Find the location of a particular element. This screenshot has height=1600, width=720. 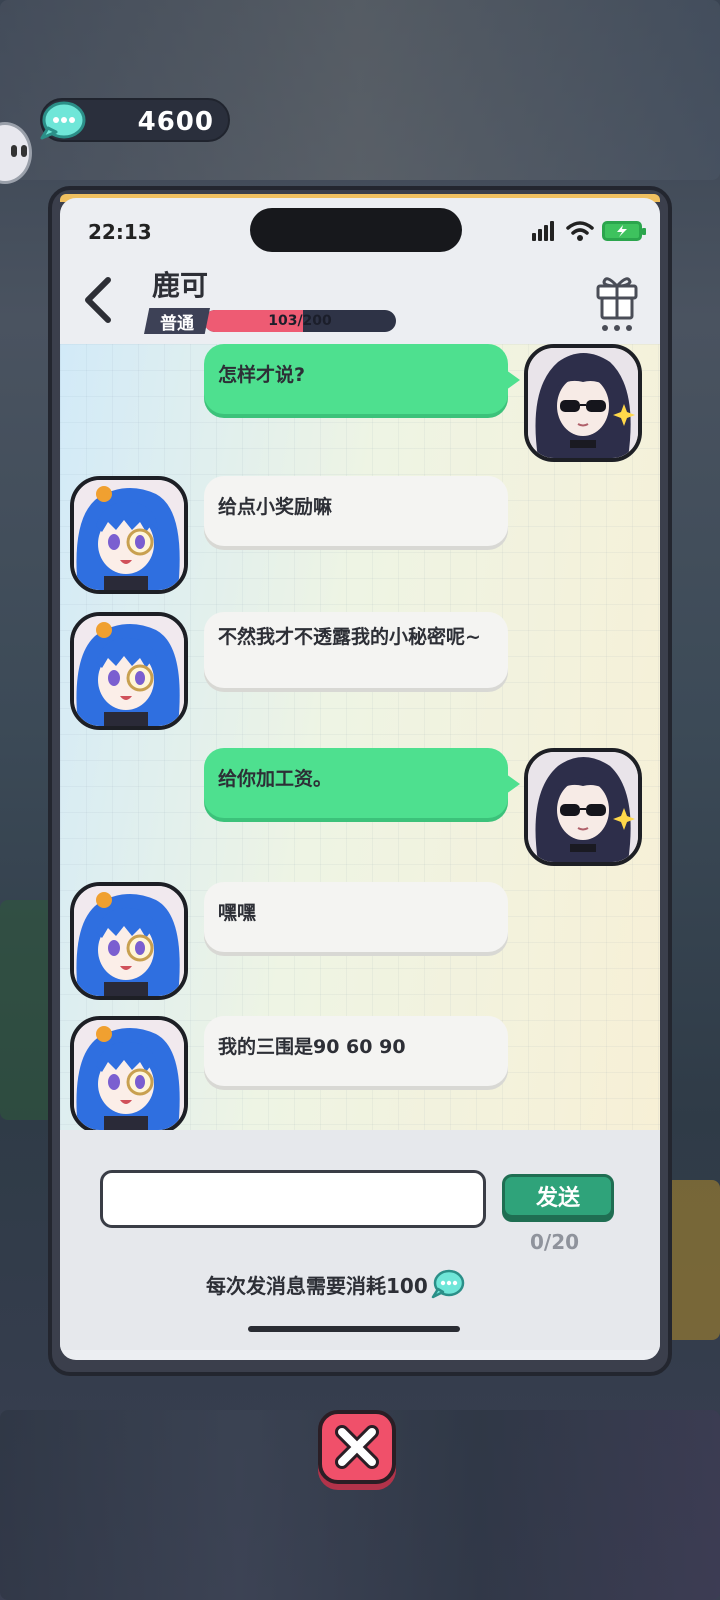

currency-pill: 4600 is located at coordinates (135, 120).